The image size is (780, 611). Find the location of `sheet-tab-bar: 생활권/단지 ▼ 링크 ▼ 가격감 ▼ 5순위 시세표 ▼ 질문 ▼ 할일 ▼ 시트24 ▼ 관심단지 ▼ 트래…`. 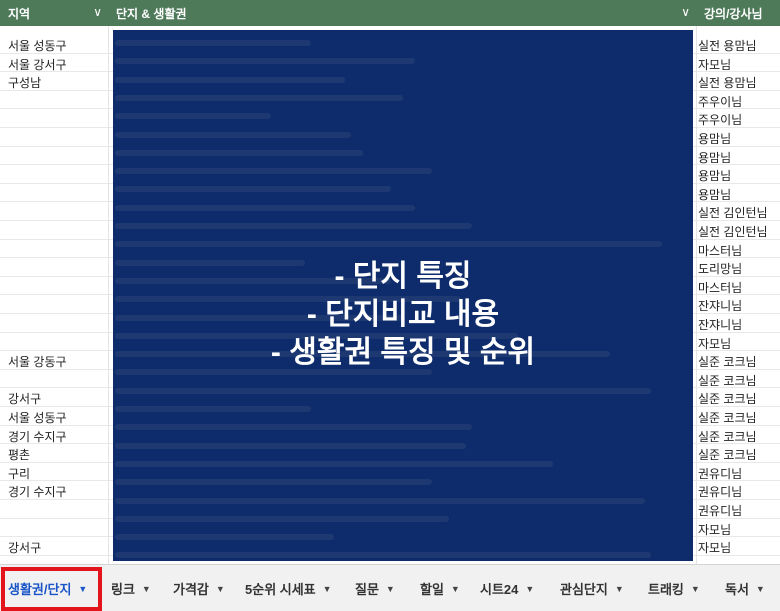

sheet-tab-bar: 생활권/단지 ▼ 링크 ▼ 가격감 ▼ 5순위 시세표 ▼ 질문 ▼ 할일 ▼ 시트24 ▼ 관심단지 ▼ 트래… is located at coordinates (390, 587).